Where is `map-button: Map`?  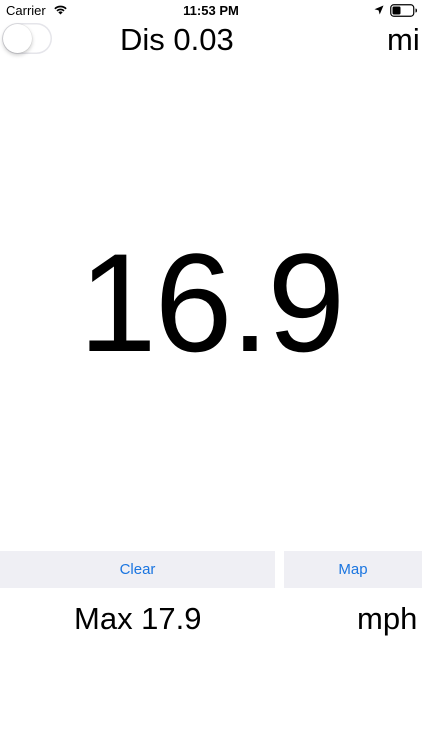
map-button: Map is located at coordinates (353, 569).